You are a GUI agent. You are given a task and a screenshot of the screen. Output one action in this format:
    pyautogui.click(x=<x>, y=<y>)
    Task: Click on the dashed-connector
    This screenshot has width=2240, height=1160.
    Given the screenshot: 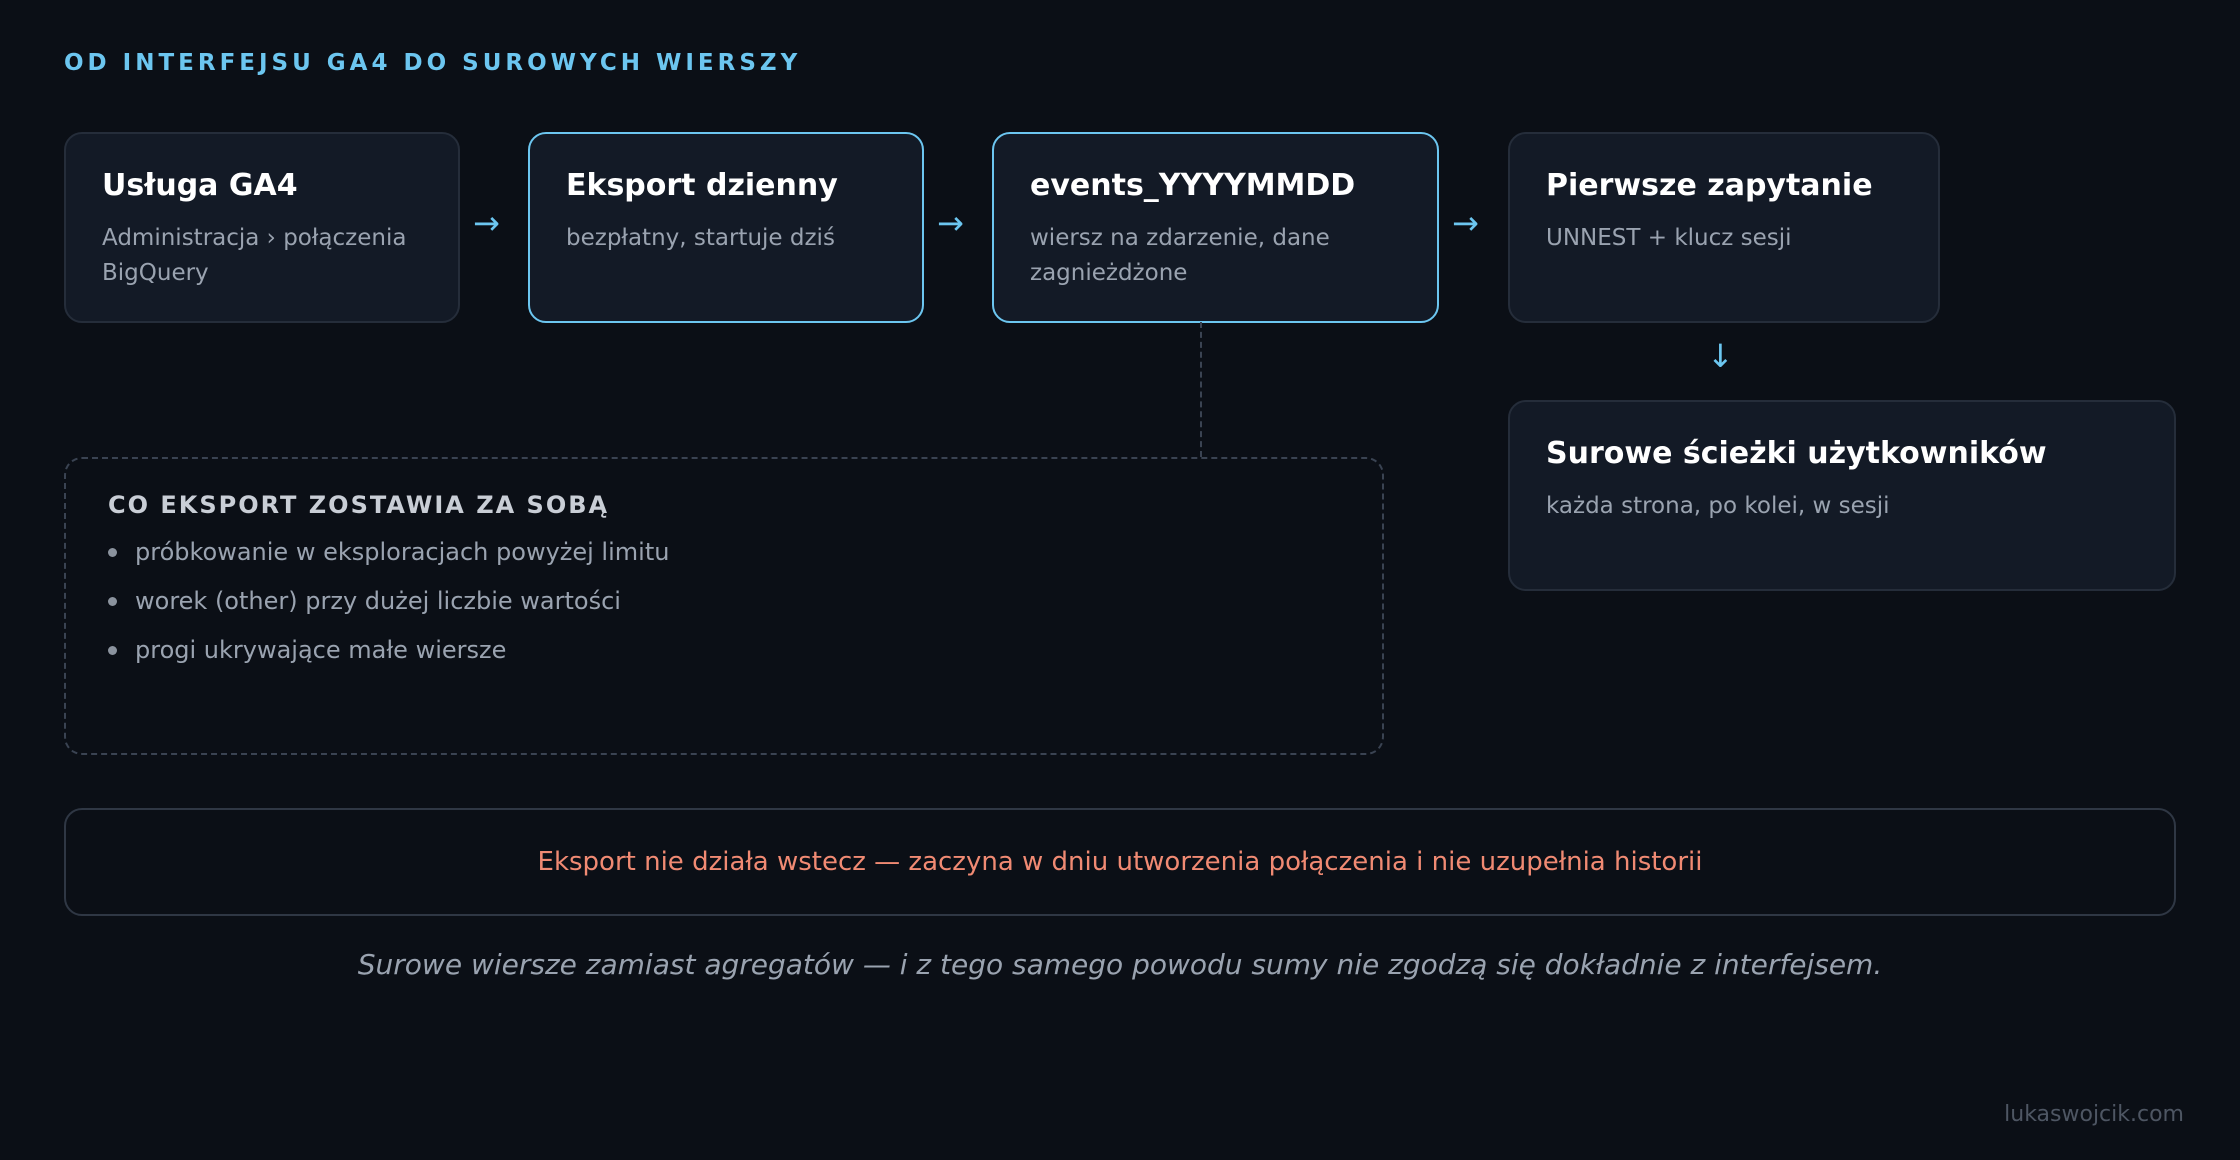 What is the action you would take?
    pyautogui.click(x=1201, y=389)
    